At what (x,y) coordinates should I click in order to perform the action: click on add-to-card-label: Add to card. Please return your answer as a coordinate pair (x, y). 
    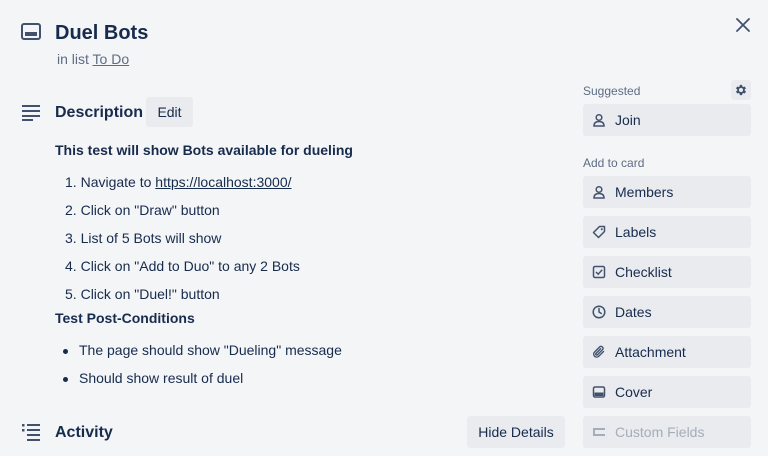
    Looking at the image, I should click on (614, 163).